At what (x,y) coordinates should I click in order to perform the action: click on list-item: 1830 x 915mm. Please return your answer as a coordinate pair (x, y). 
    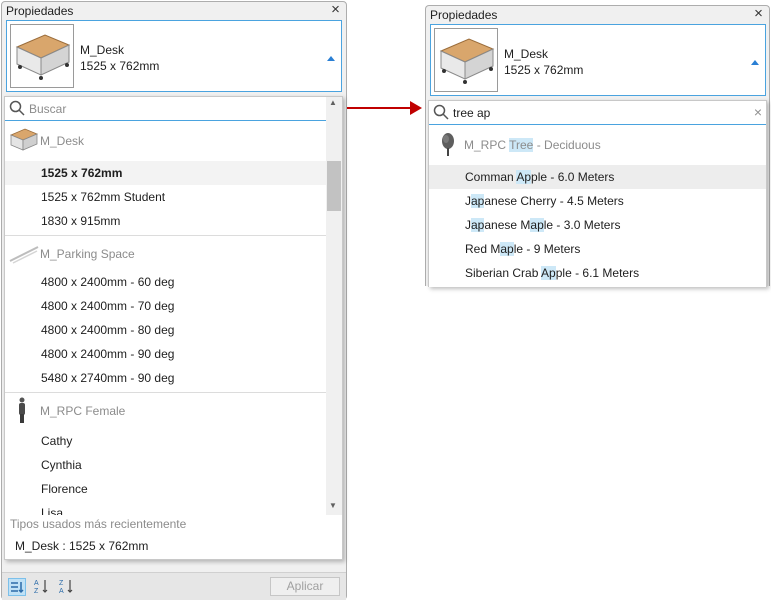
    Looking at the image, I should click on (173, 221).